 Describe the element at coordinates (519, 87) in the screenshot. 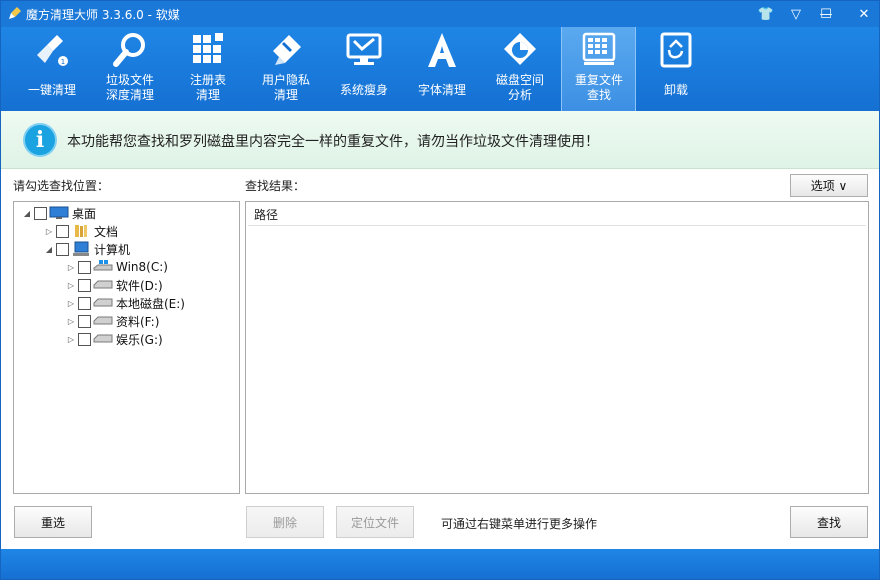

I see `tool-label: 磁盘空间 分析` at that location.